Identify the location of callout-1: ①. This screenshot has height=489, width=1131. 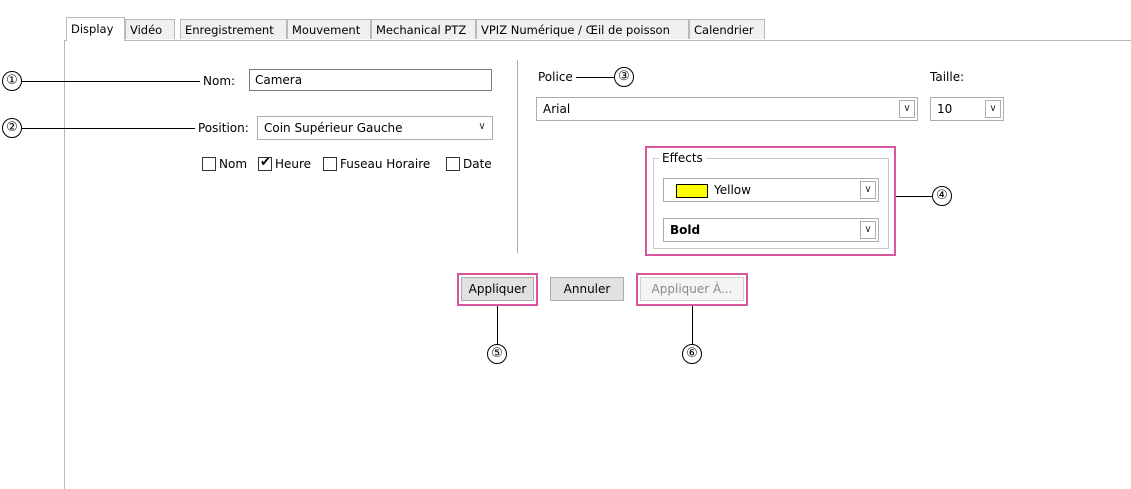
(12, 81).